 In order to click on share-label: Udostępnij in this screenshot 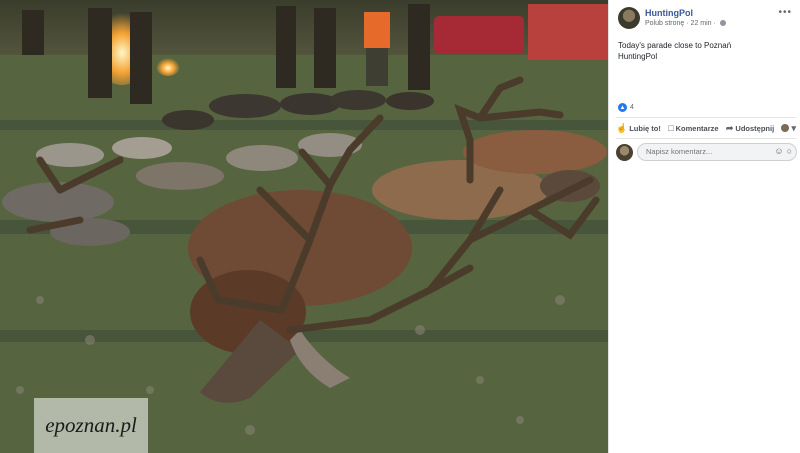, I will do `click(755, 128)`.